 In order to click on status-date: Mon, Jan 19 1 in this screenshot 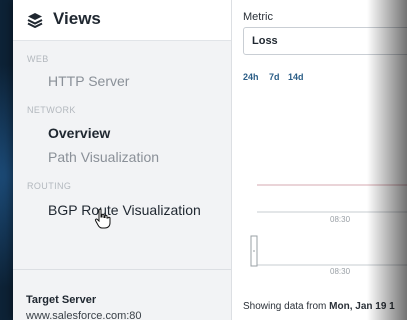, I will do `click(362, 306)`.